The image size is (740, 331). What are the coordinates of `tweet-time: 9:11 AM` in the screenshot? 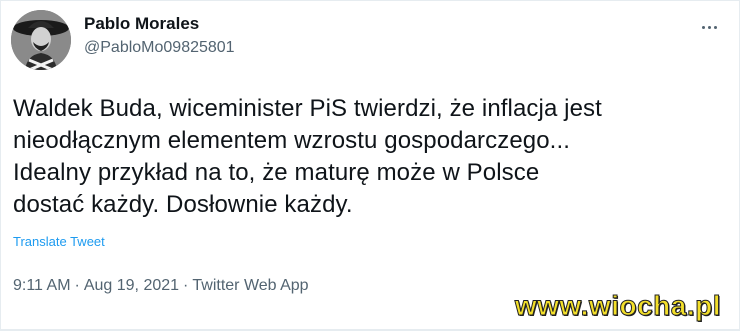 It's located at (42, 286).